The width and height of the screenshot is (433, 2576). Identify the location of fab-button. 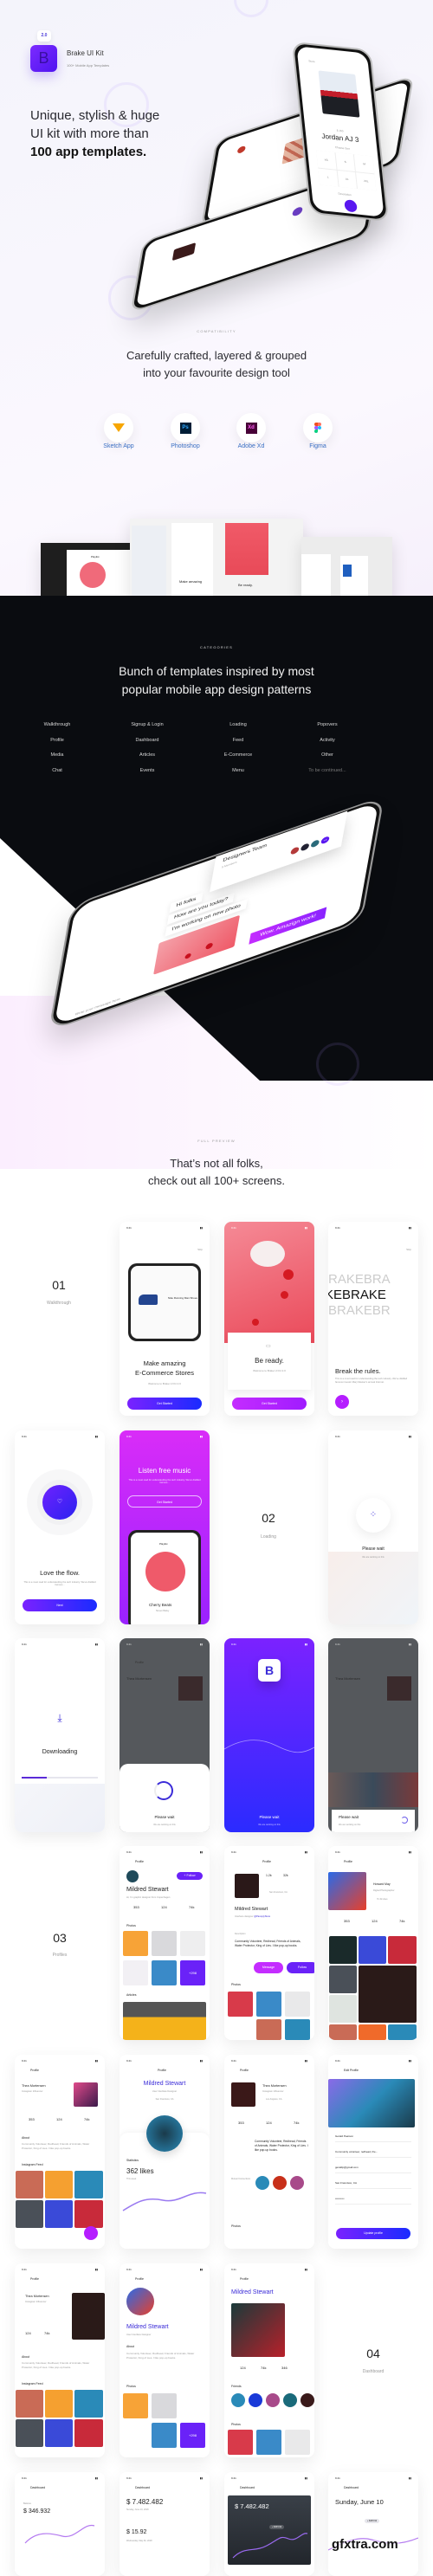
(91, 2233).